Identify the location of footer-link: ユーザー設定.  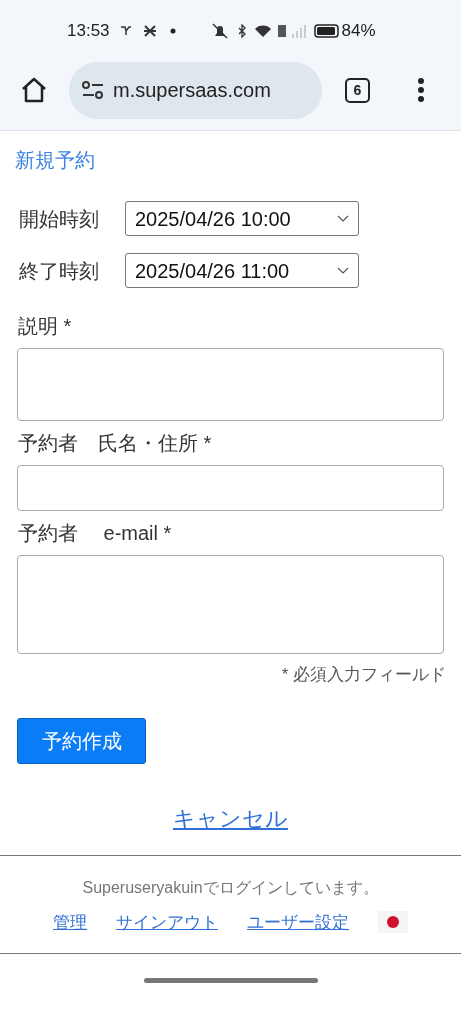
(298, 922).